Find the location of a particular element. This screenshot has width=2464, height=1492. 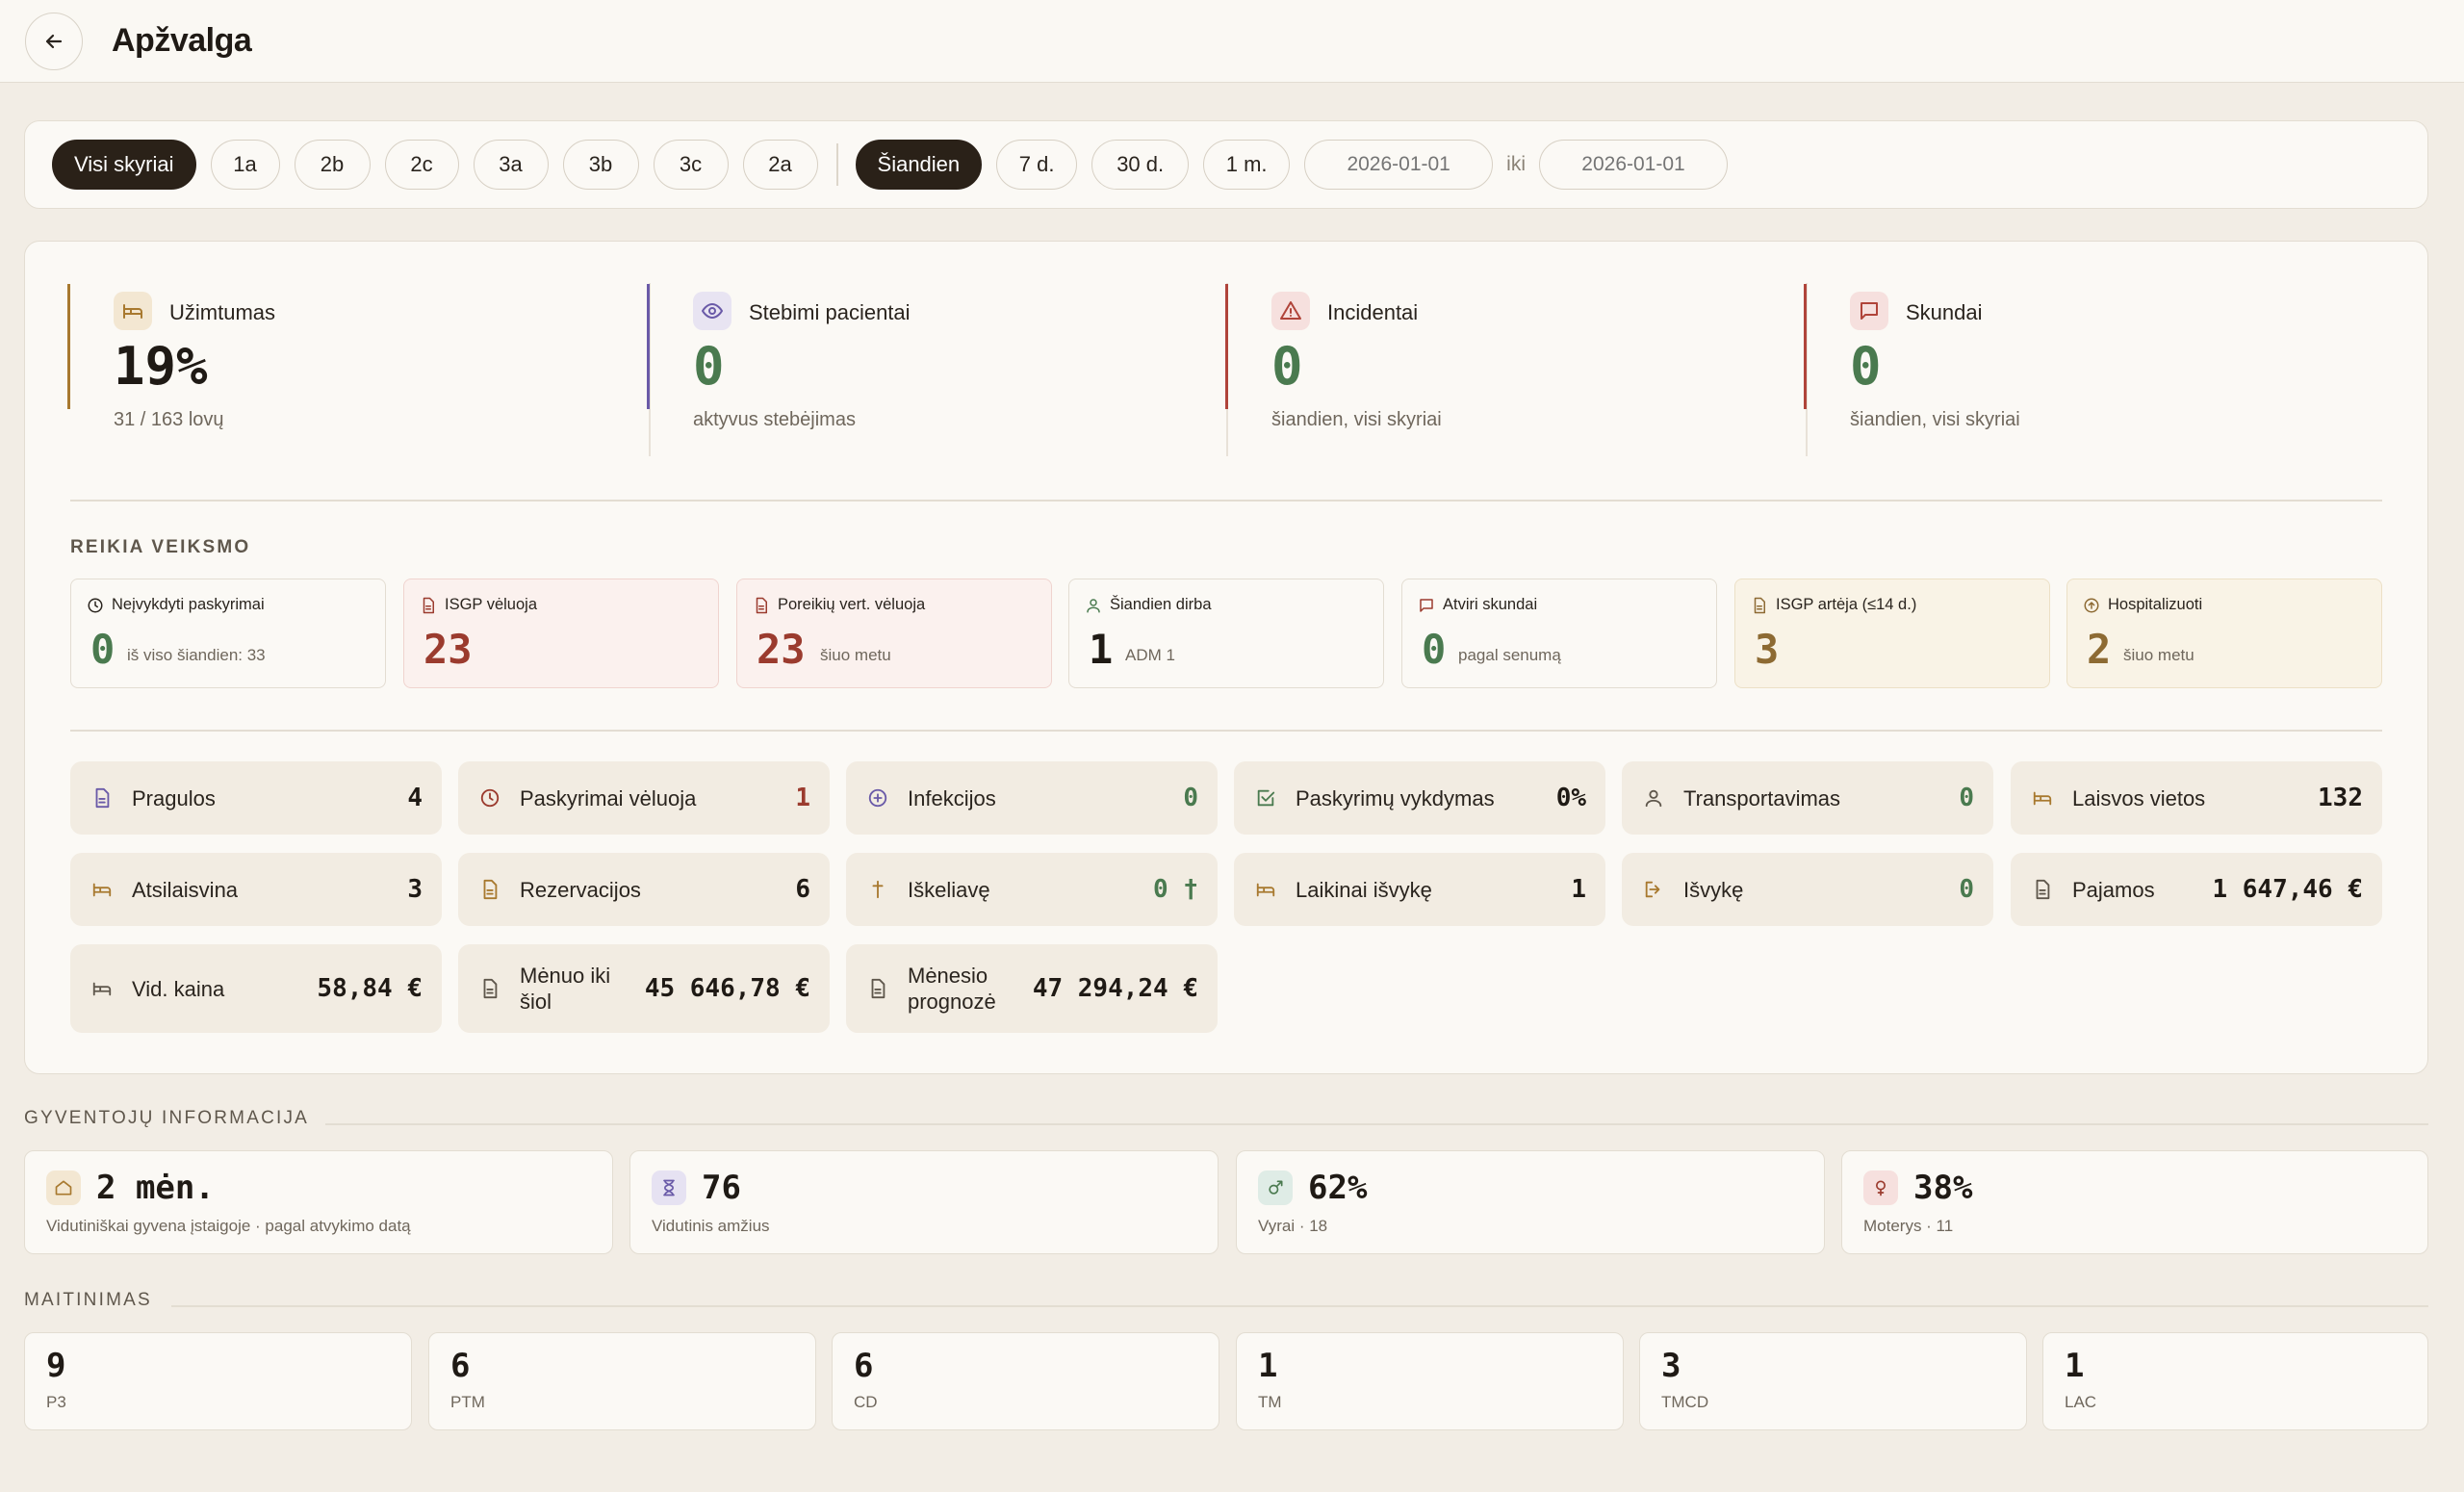

nutrition-card-tmcd: 3 TMCD is located at coordinates (1833, 1381).